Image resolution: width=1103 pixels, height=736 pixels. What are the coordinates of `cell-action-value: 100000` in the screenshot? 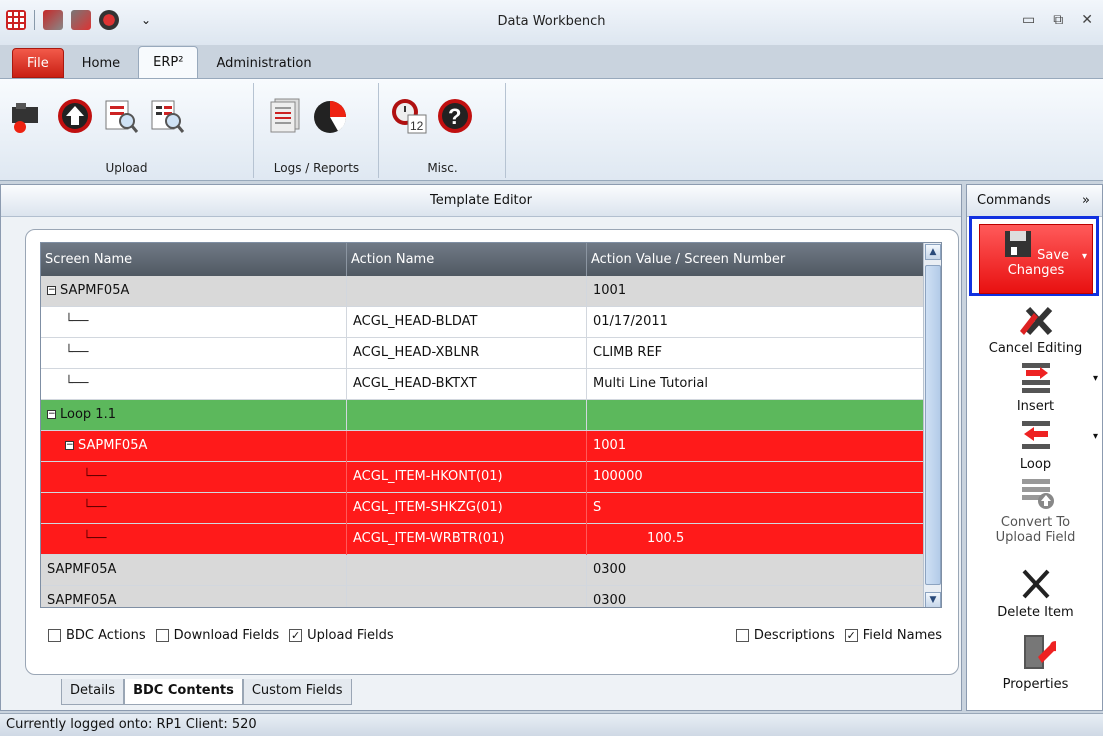 It's located at (756, 477).